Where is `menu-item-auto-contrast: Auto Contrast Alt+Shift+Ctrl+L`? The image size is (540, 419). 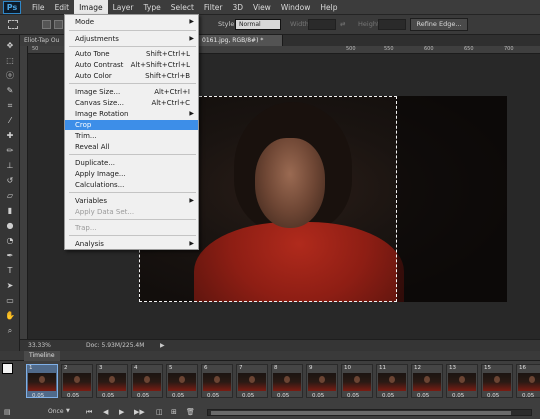
menu-item-auto-contrast: Auto Contrast Alt+Shift+Ctrl+L is located at coordinates (131, 65).